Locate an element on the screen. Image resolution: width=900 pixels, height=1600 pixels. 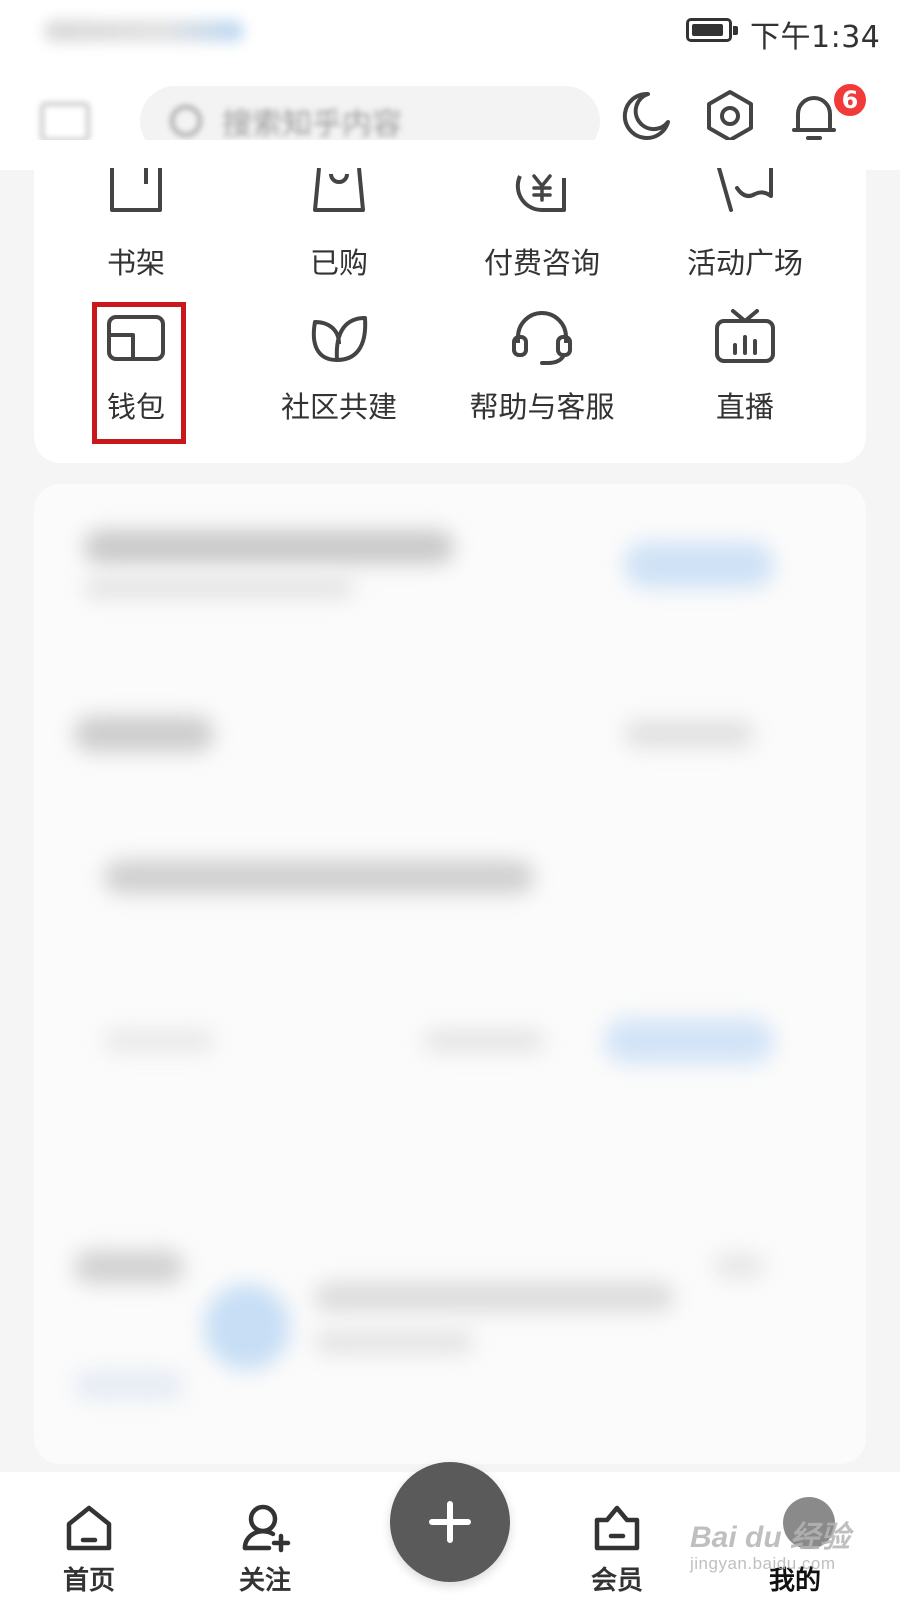
search-placeholder: 搜索知乎内容 is located at coordinates (312, 124).